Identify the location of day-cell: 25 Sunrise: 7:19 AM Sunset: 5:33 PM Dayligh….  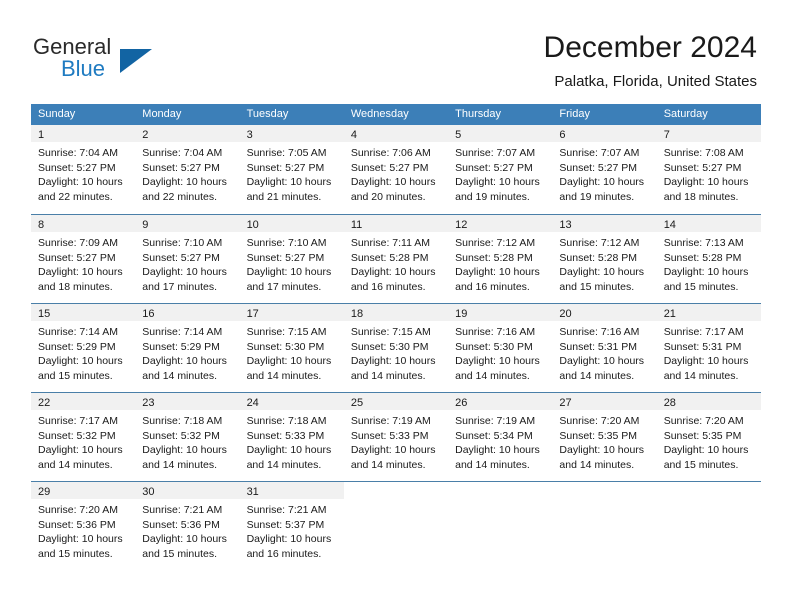
(396, 437).